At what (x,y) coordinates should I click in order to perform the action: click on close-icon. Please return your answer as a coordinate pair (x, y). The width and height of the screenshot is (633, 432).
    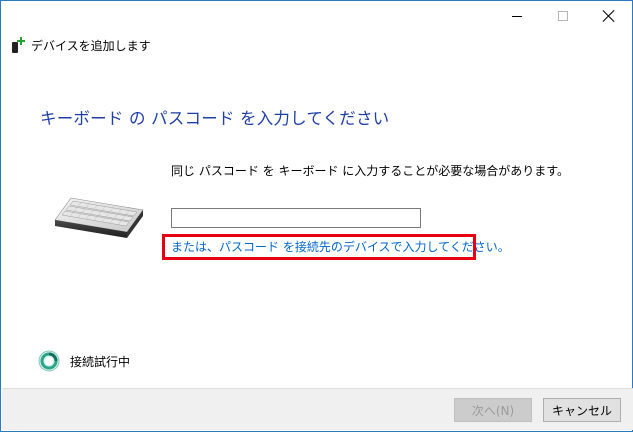
    Looking at the image, I should click on (609, 16).